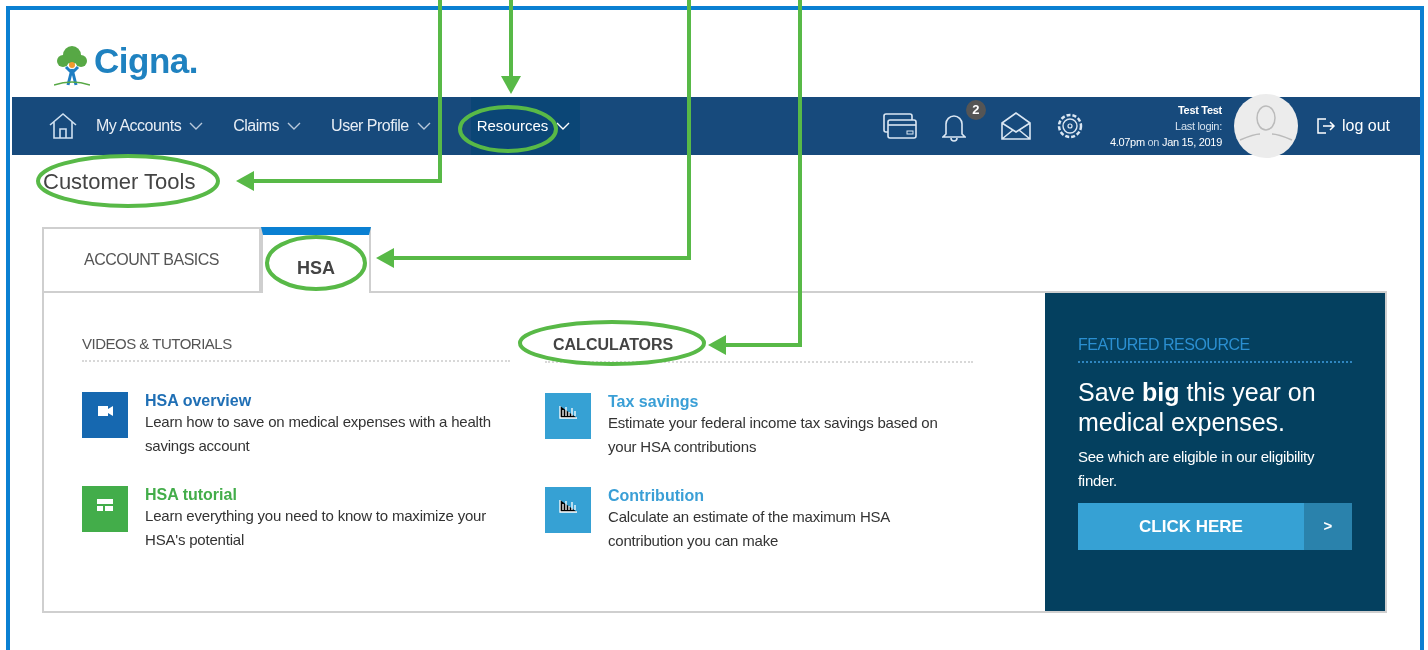 This screenshot has height=650, width=1428. Describe the element at coordinates (749, 529) in the screenshot. I see `resource-description: Calculate an estimate of the maximum HSA contribution you can make` at that location.